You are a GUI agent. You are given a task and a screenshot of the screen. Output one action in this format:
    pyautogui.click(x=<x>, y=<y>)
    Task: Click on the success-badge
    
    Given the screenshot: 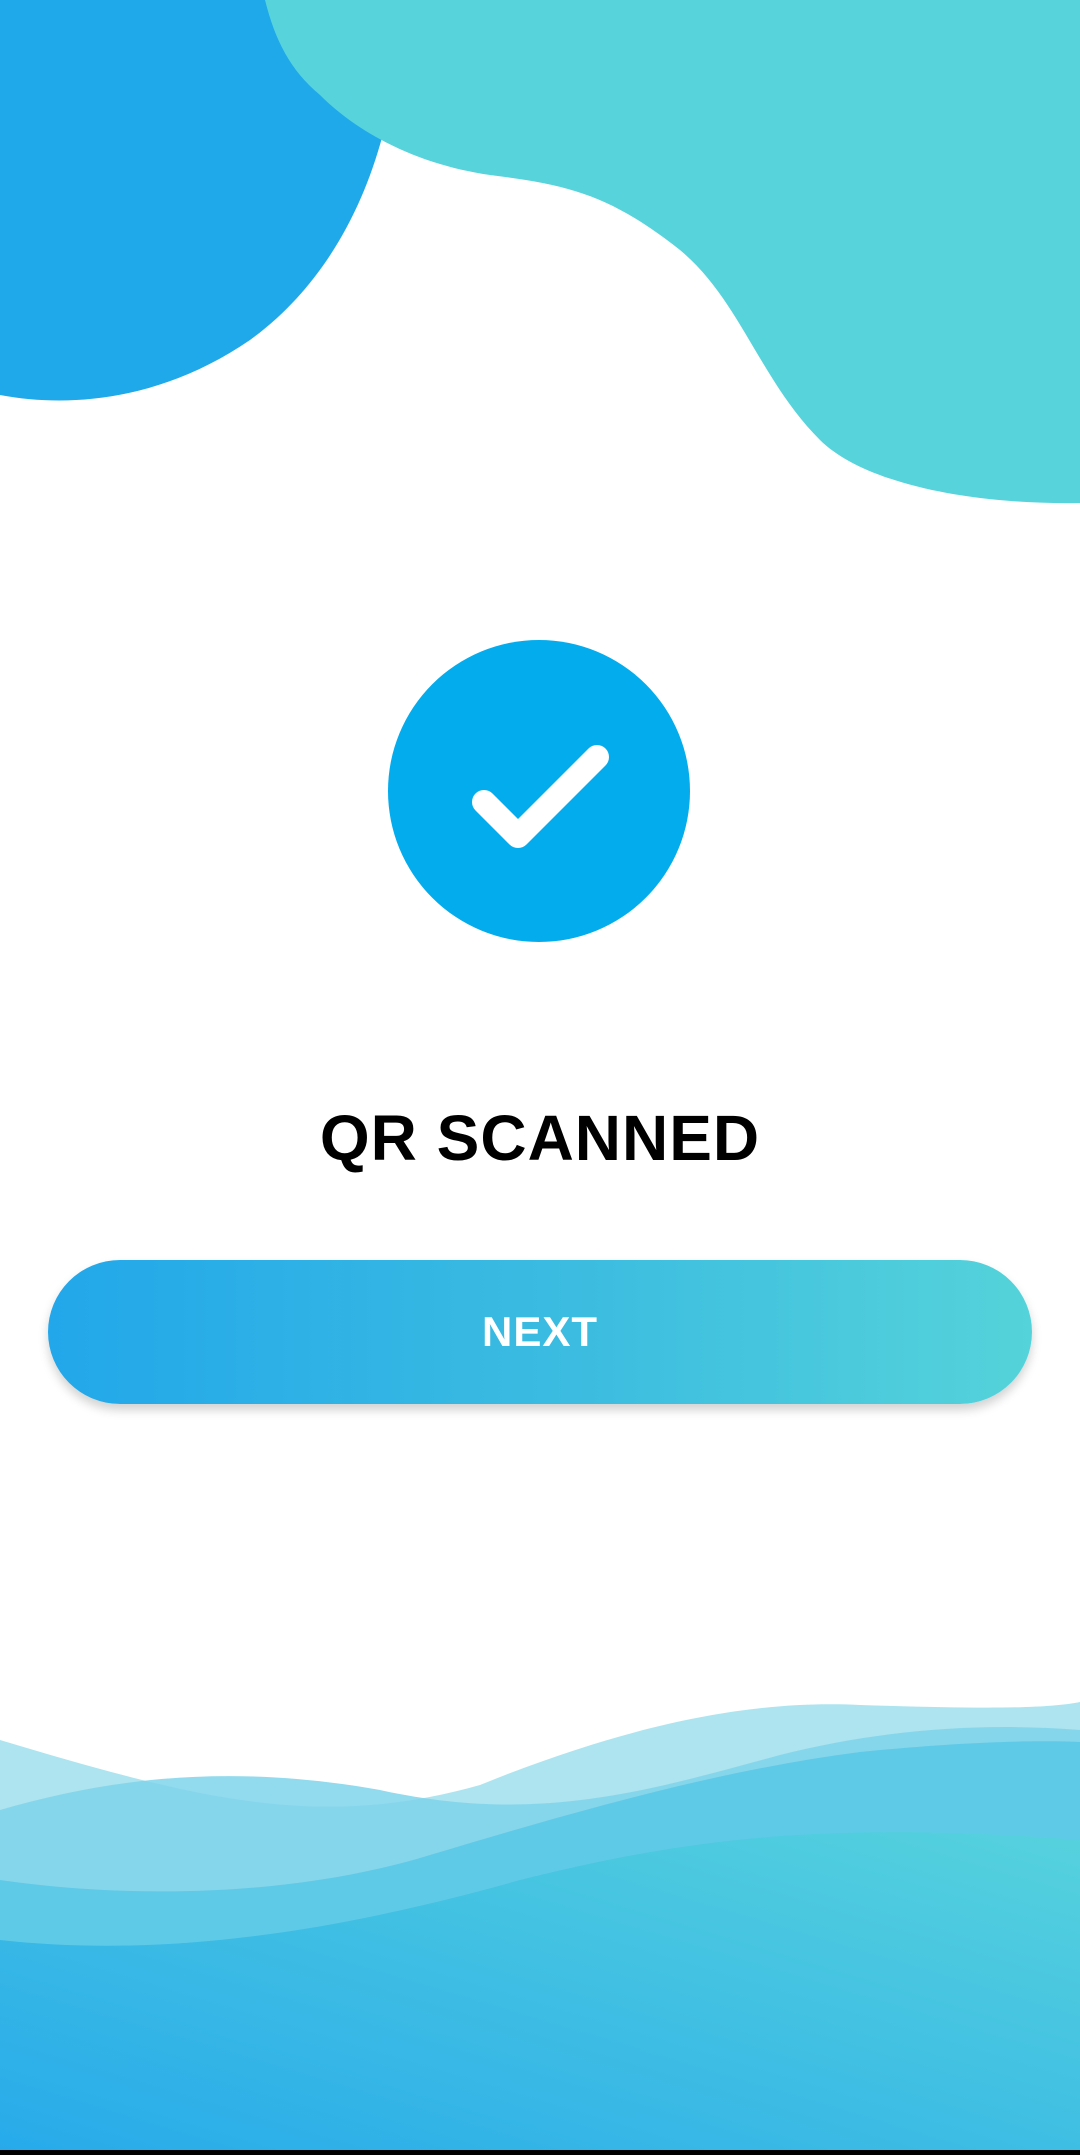 What is the action you would take?
    pyautogui.click(x=539, y=791)
    